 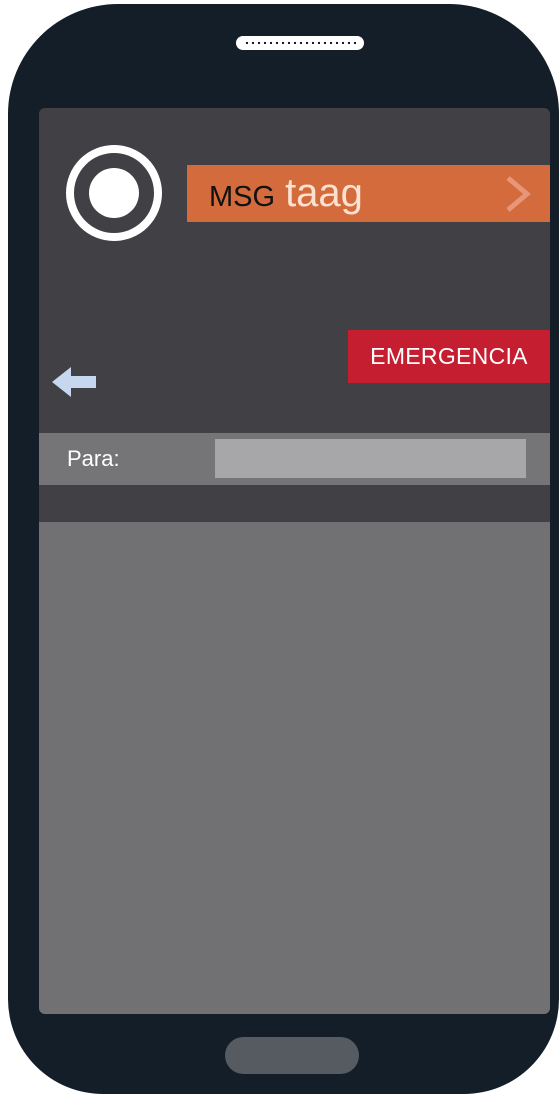 What do you see at coordinates (242, 197) in the screenshot?
I see `brand-prefix: MSG` at bounding box center [242, 197].